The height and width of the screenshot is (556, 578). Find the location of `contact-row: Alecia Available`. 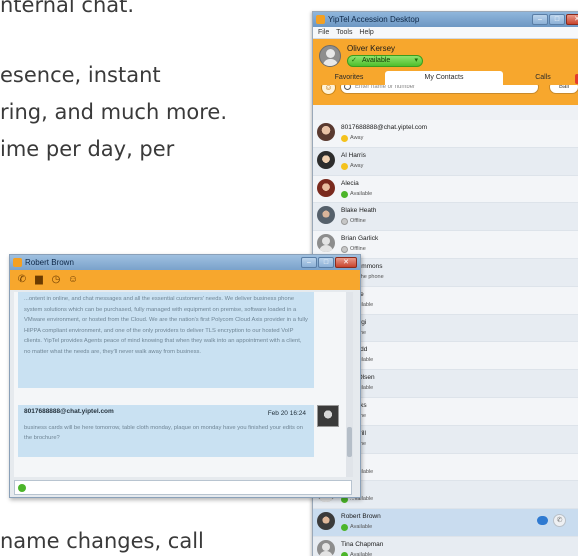

contact-row: Alecia Available is located at coordinates (445, 189).